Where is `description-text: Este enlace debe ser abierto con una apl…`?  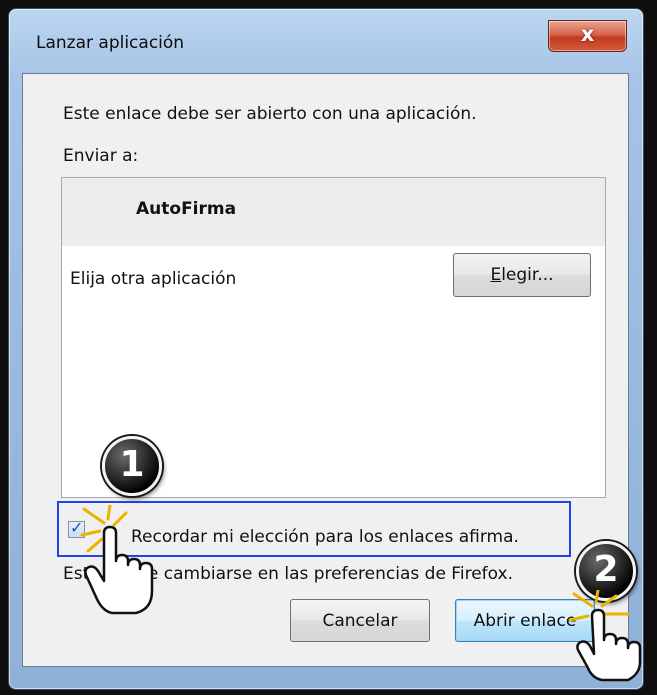 description-text: Este enlace debe ser abierto con una apl… is located at coordinates (270, 114).